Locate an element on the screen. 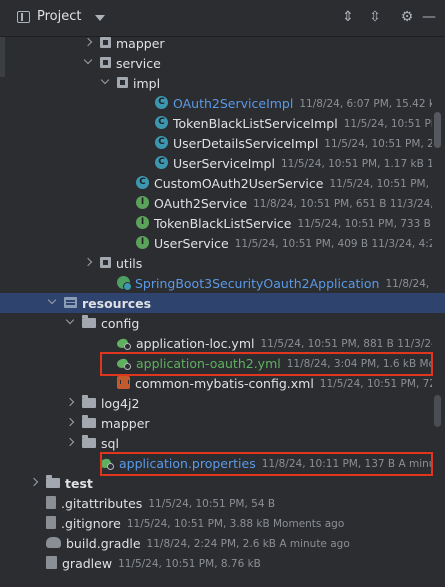 The width and height of the screenshot is (445, 587). collapse-all-icon: ⇳ is located at coordinates (375, 17).